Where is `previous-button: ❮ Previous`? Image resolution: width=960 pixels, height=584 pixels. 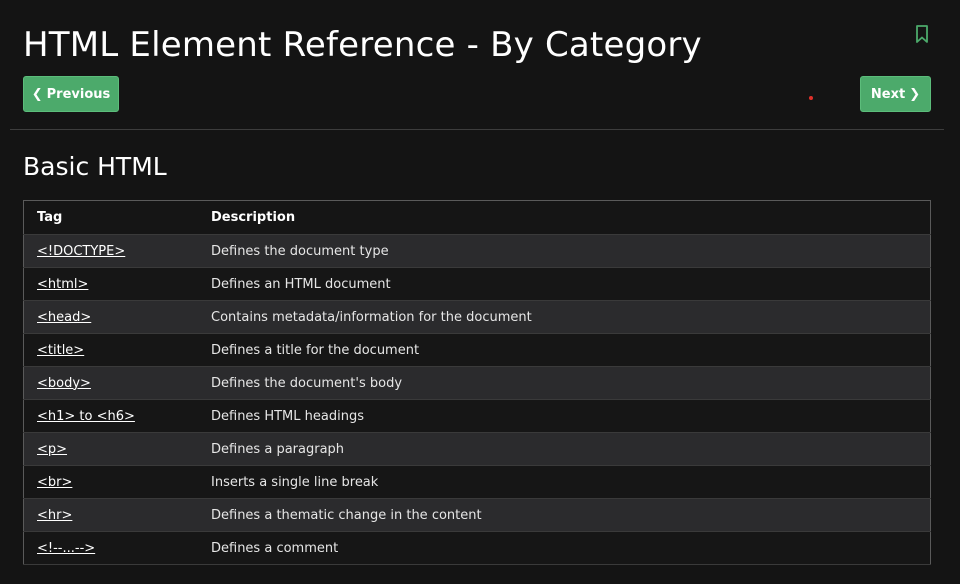 previous-button: ❮ Previous is located at coordinates (71, 94).